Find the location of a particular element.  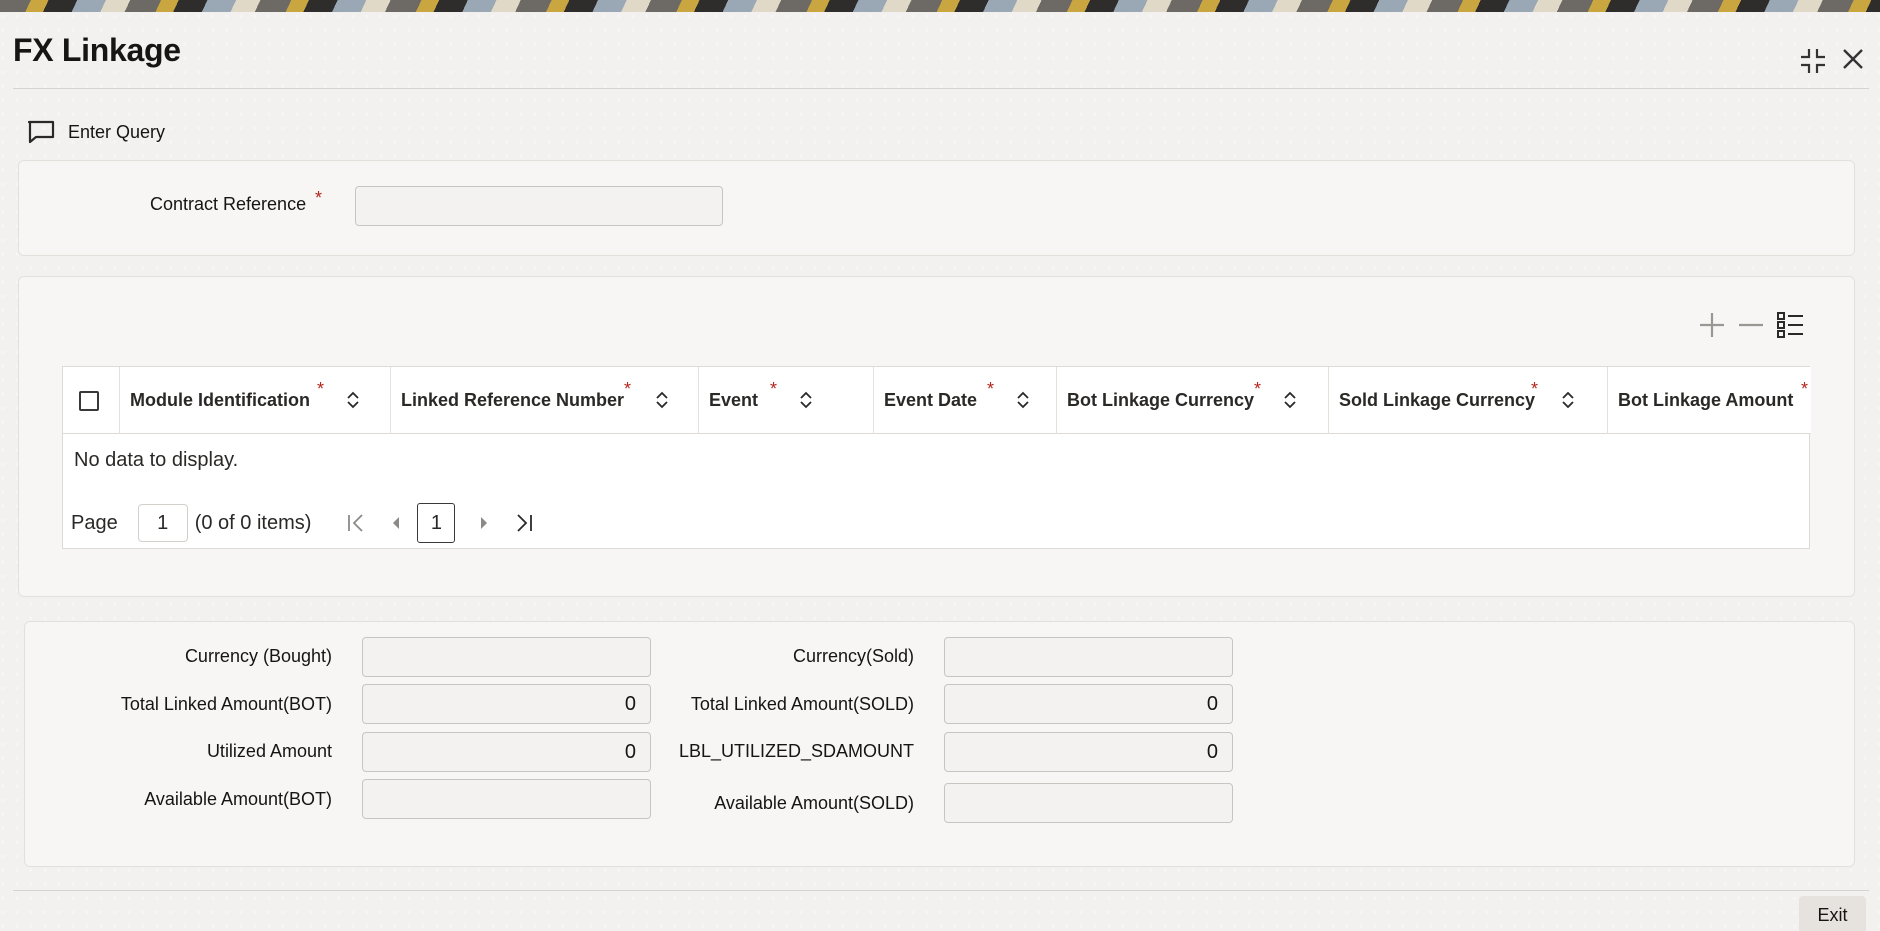

currency-bought-field is located at coordinates (506, 657).